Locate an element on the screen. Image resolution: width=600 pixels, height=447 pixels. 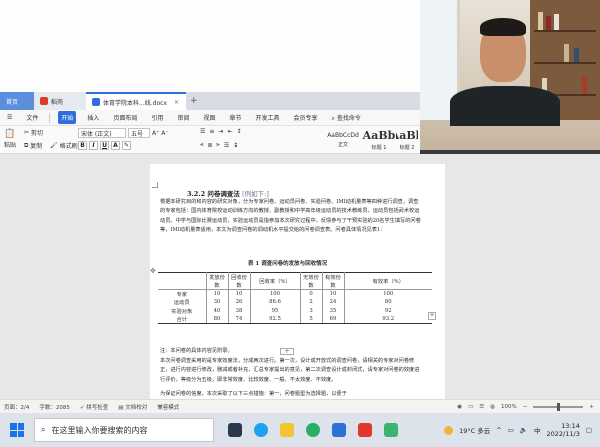
table-move-handle-icon: ✥ is located at coordinates (153, 271).